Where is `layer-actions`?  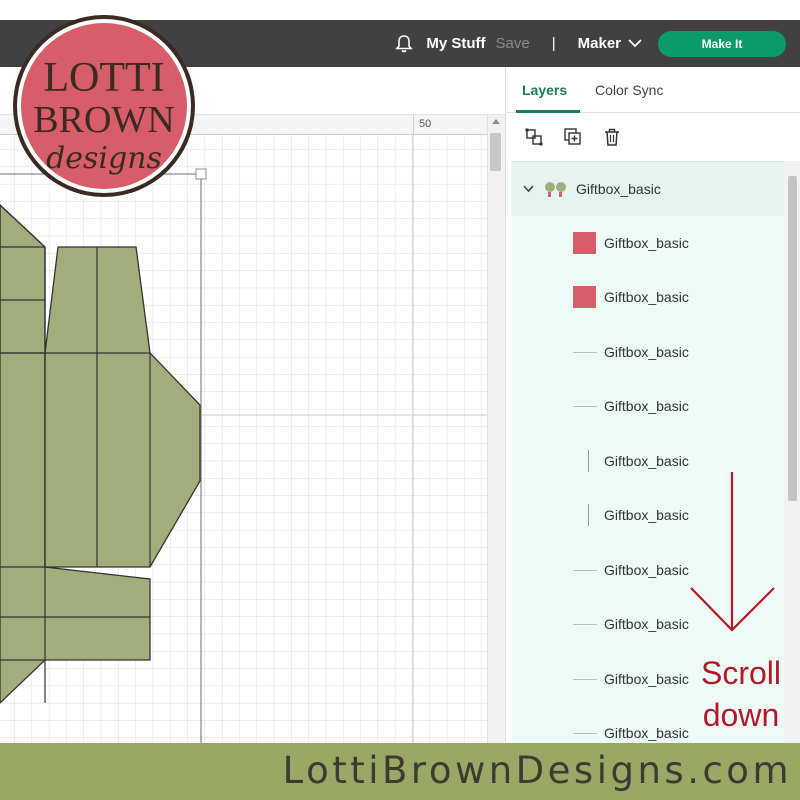 layer-actions is located at coordinates (653, 137).